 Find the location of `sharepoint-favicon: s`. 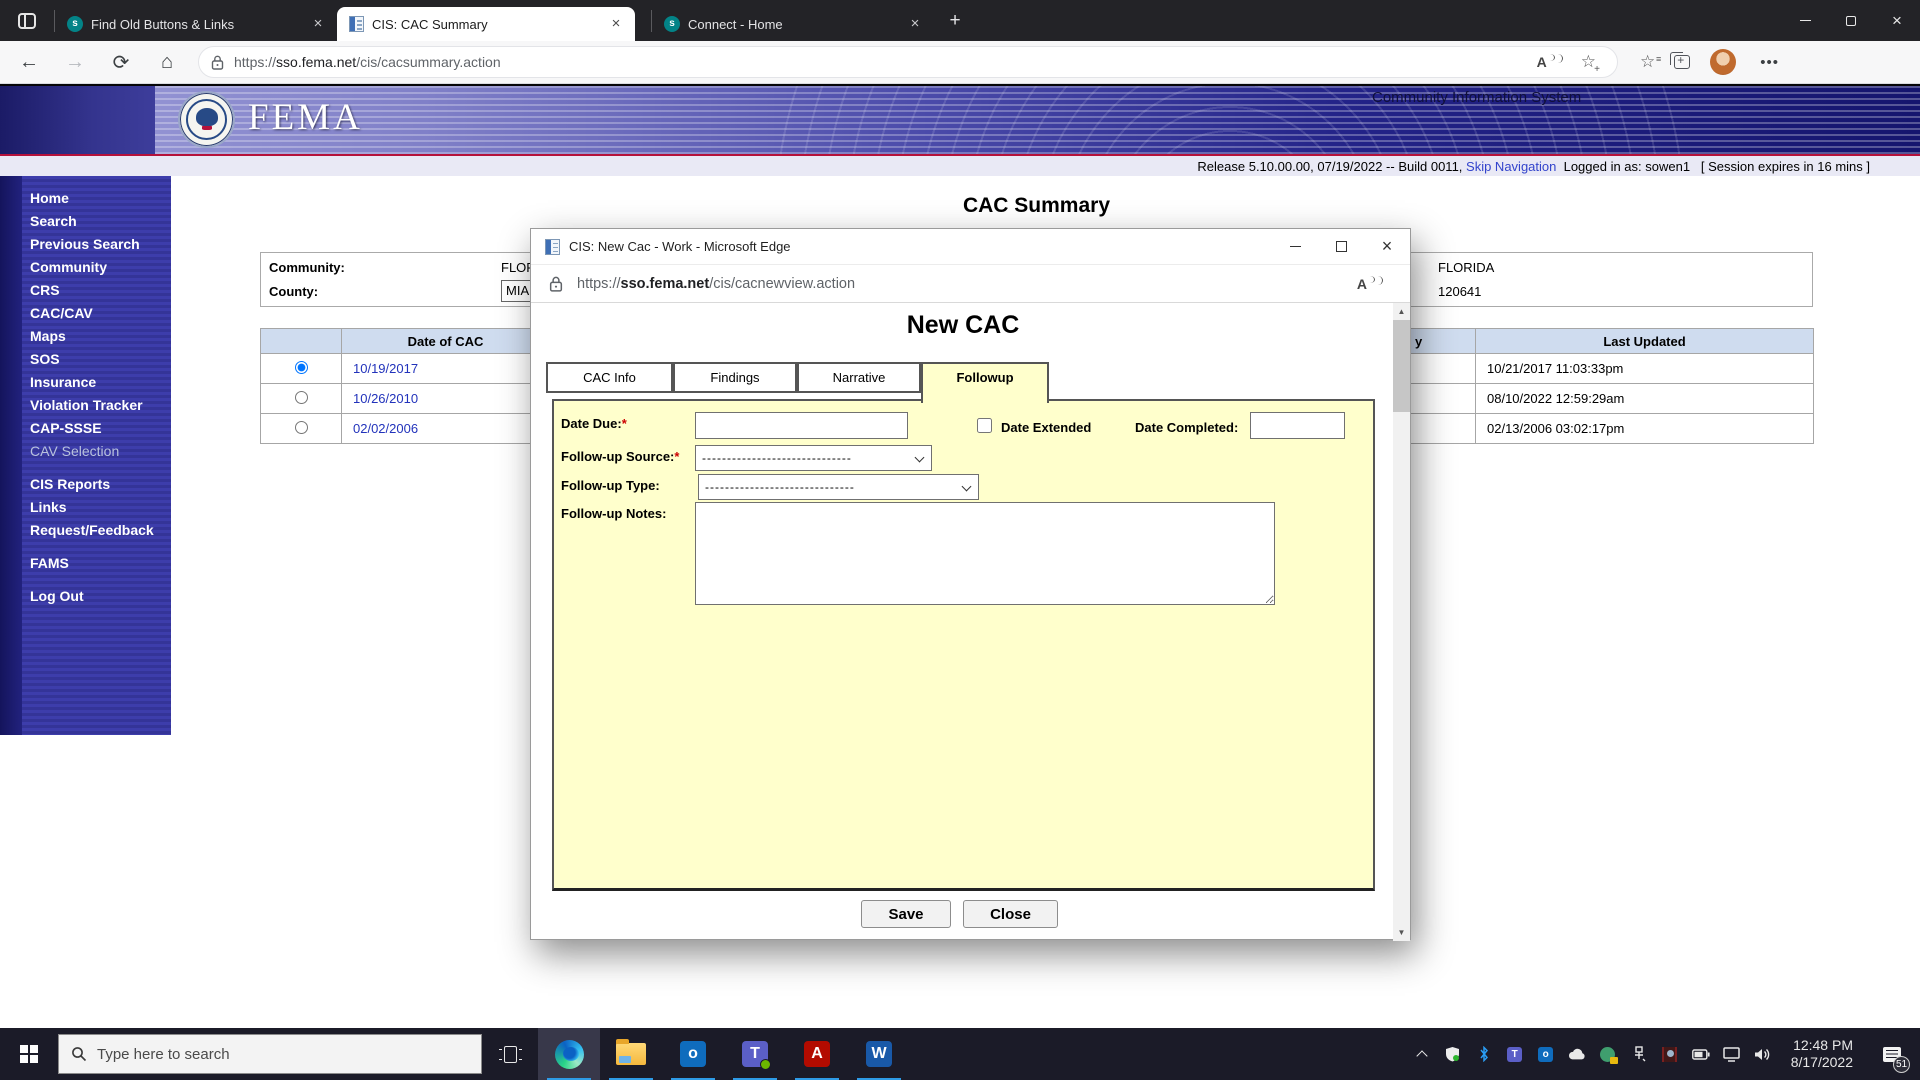

sharepoint-favicon: s is located at coordinates (75, 24).